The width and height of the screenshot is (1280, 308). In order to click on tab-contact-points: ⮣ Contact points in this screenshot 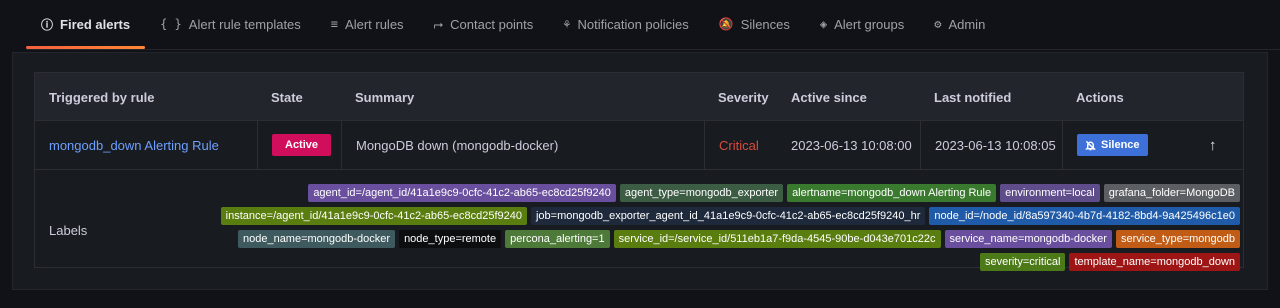, I will do `click(484, 24)`.